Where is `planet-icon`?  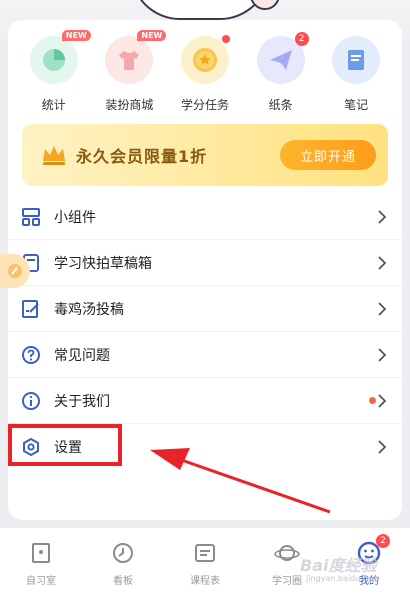 planet-icon is located at coordinates (287, 553).